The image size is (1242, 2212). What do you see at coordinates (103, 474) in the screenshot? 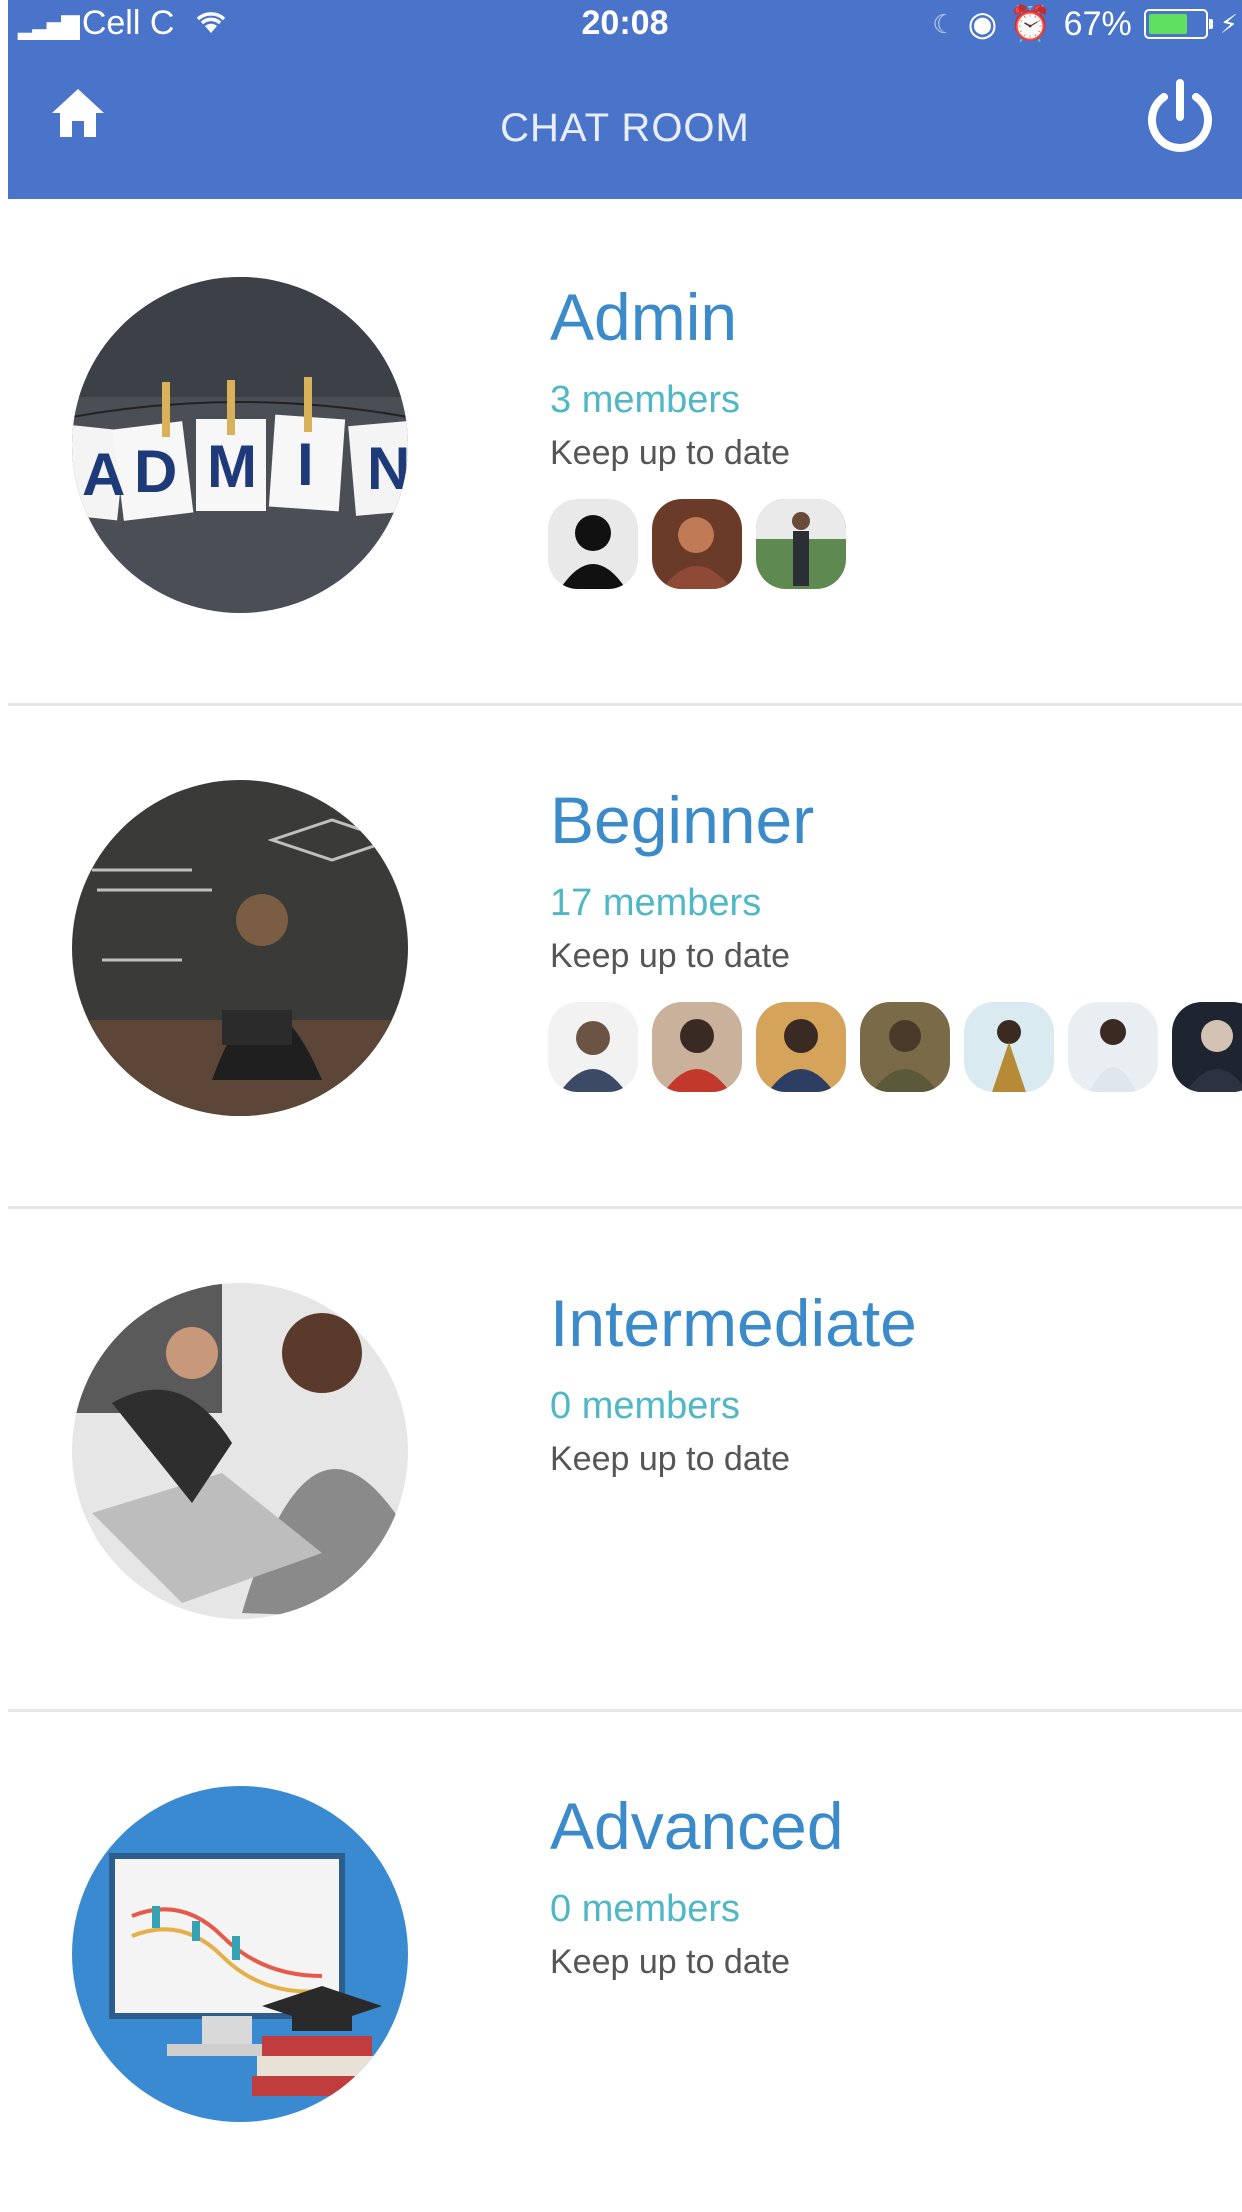
I see `cover-letter: A` at bounding box center [103, 474].